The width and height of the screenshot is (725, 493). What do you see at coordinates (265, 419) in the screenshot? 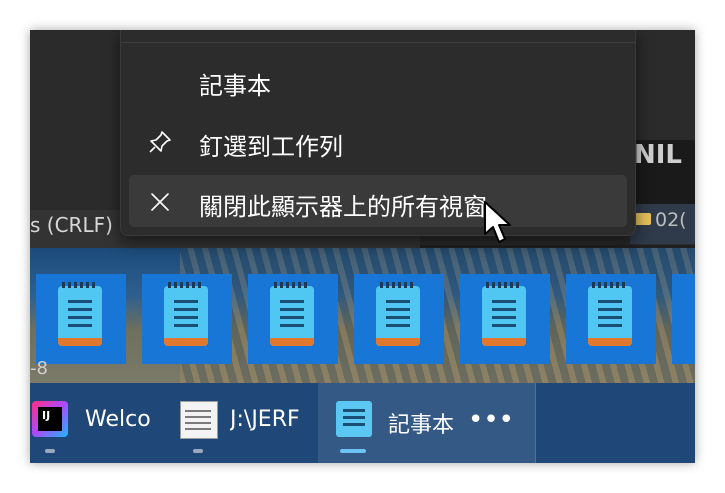
I see `taskbar-item-label: J:\JERF` at bounding box center [265, 419].